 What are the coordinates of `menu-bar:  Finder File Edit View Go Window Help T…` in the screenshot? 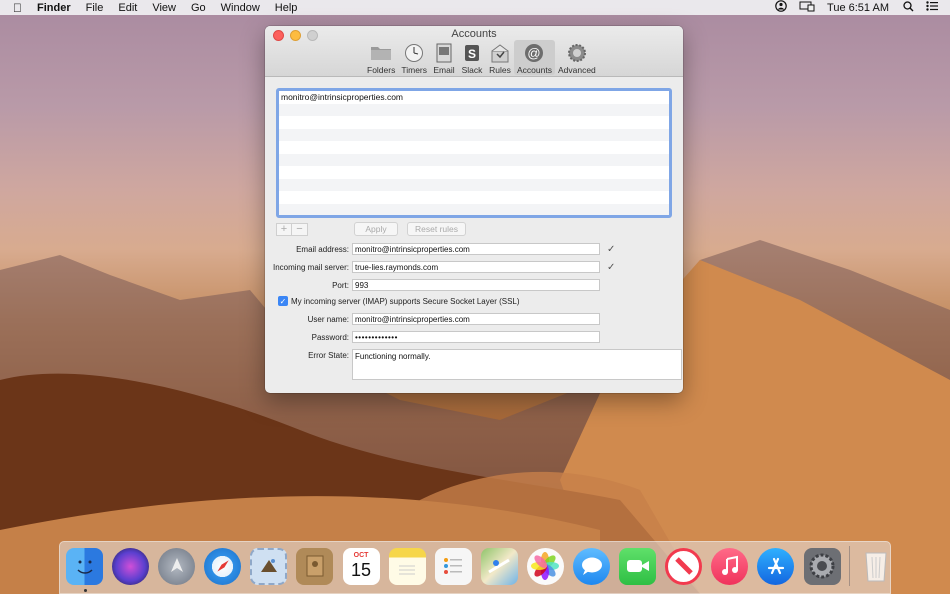 It's located at (475, 7).